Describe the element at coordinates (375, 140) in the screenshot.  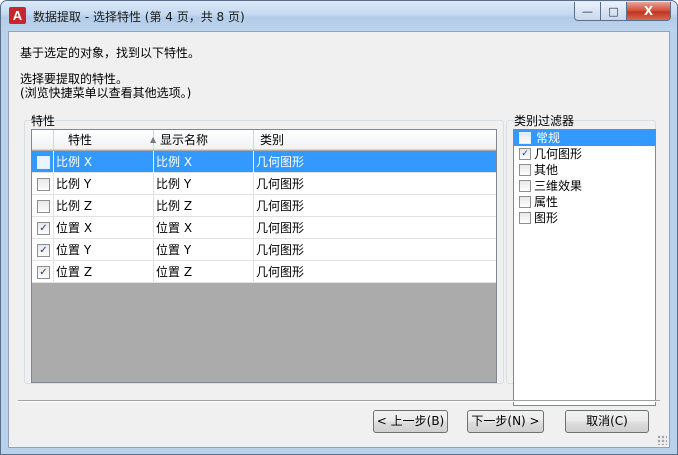
I see `header-category: 类别` at that location.